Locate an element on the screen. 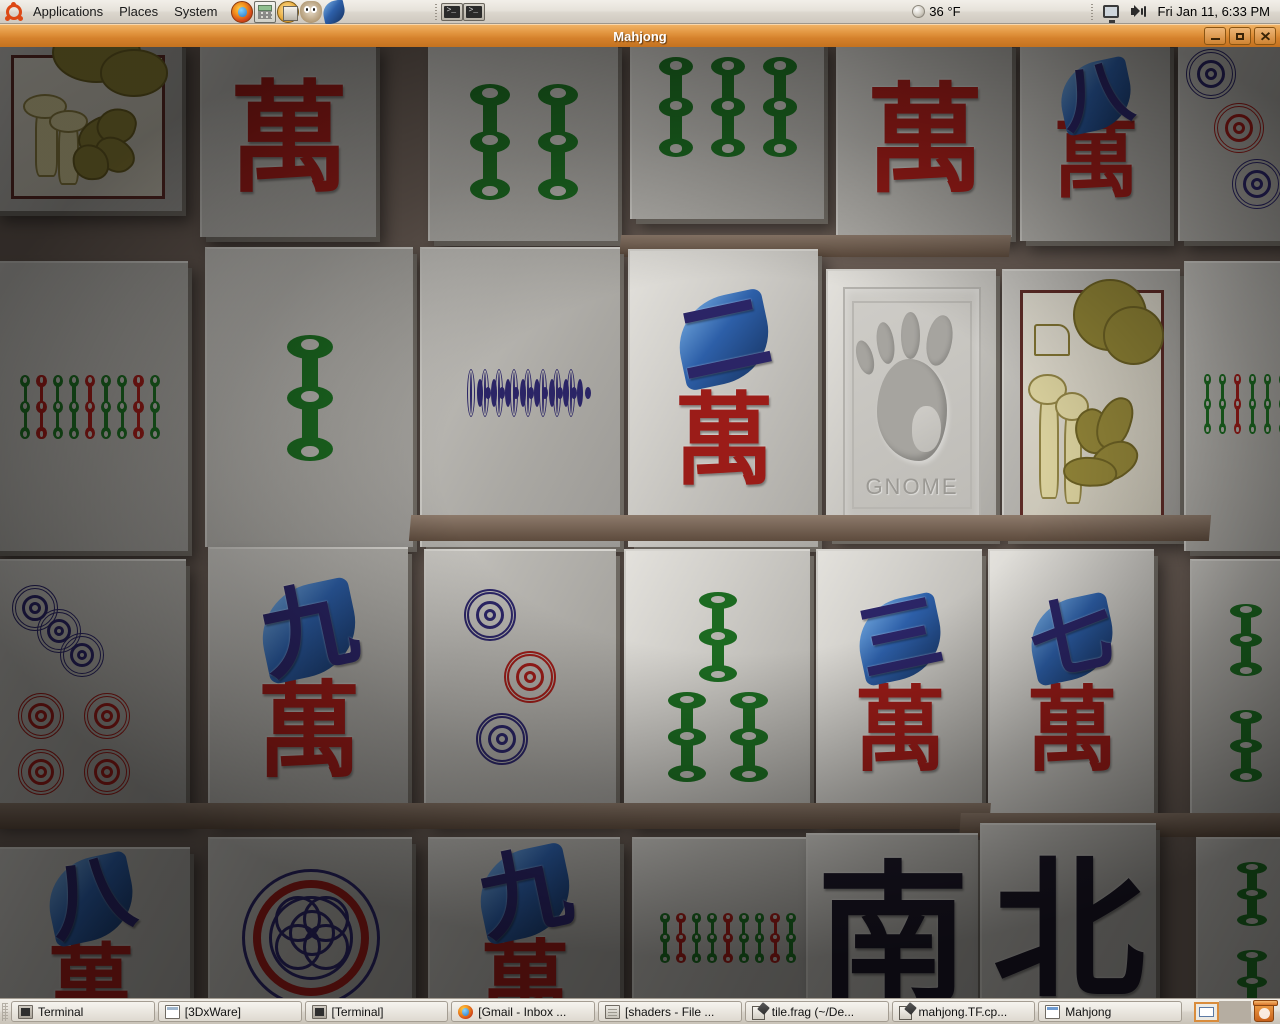  calculator-icon is located at coordinates (265, 11).